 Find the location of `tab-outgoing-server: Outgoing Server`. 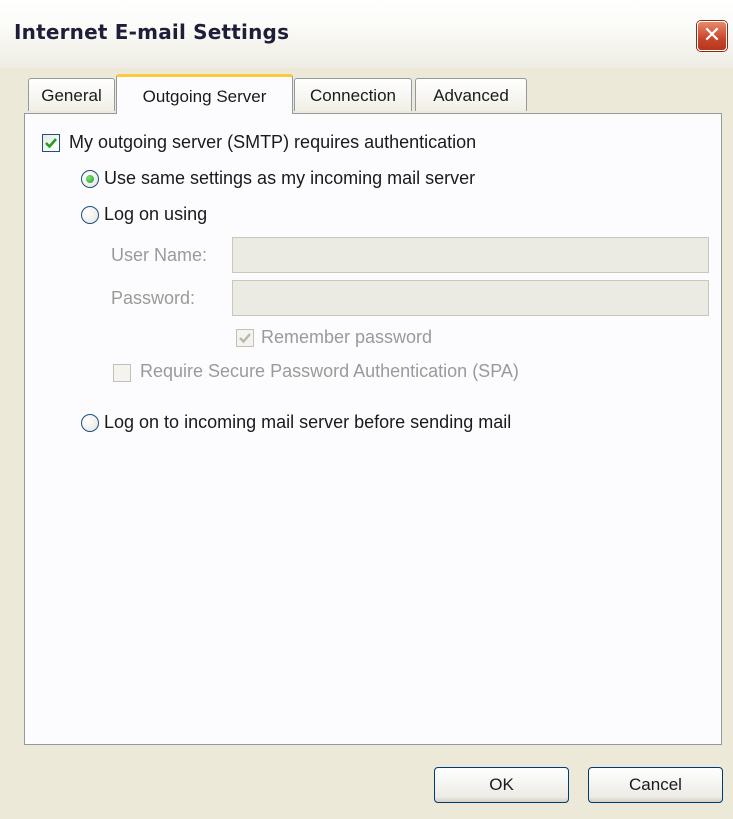

tab-outgoing-server: Outgoing Server is located at coordinates (204, 94).